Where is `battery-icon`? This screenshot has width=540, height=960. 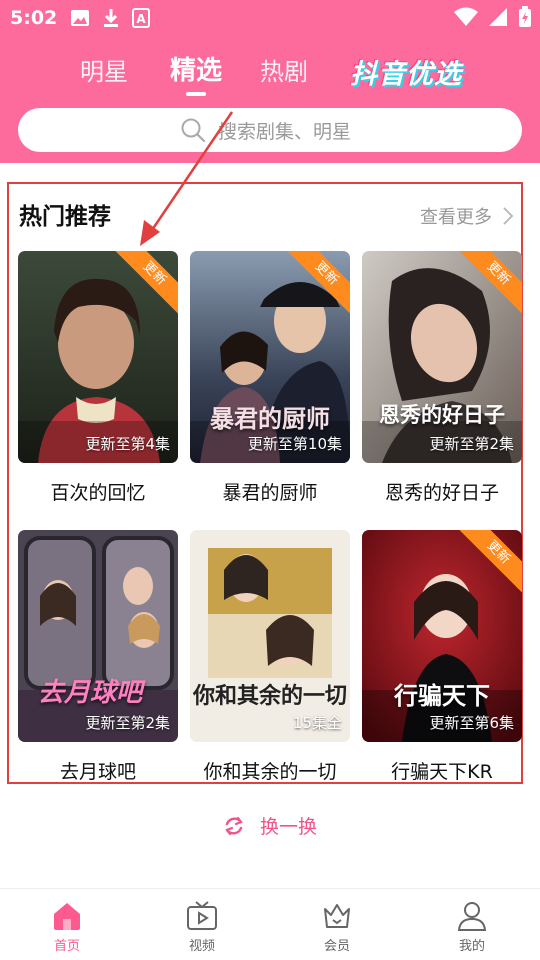
battery-icon is located at coordinates (525, 16).